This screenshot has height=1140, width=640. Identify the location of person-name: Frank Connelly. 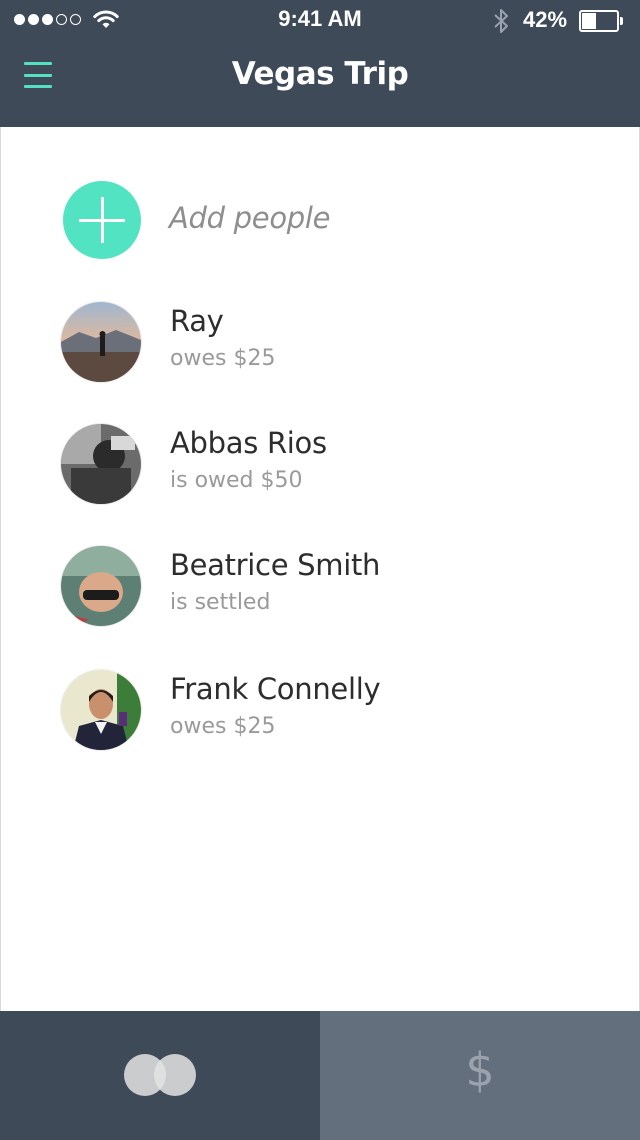
(275, 689).